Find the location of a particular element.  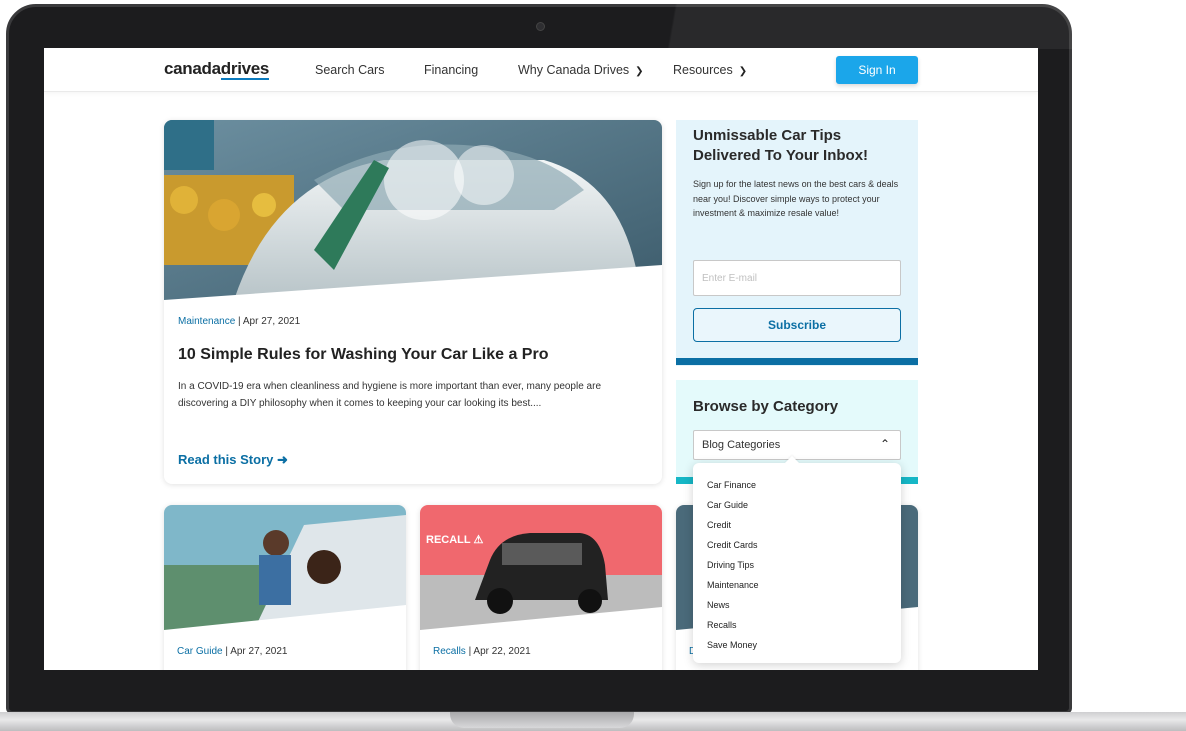

nav-why-canada-drives: Why Canada Drives ❯ is located at coordinates (581, 70).